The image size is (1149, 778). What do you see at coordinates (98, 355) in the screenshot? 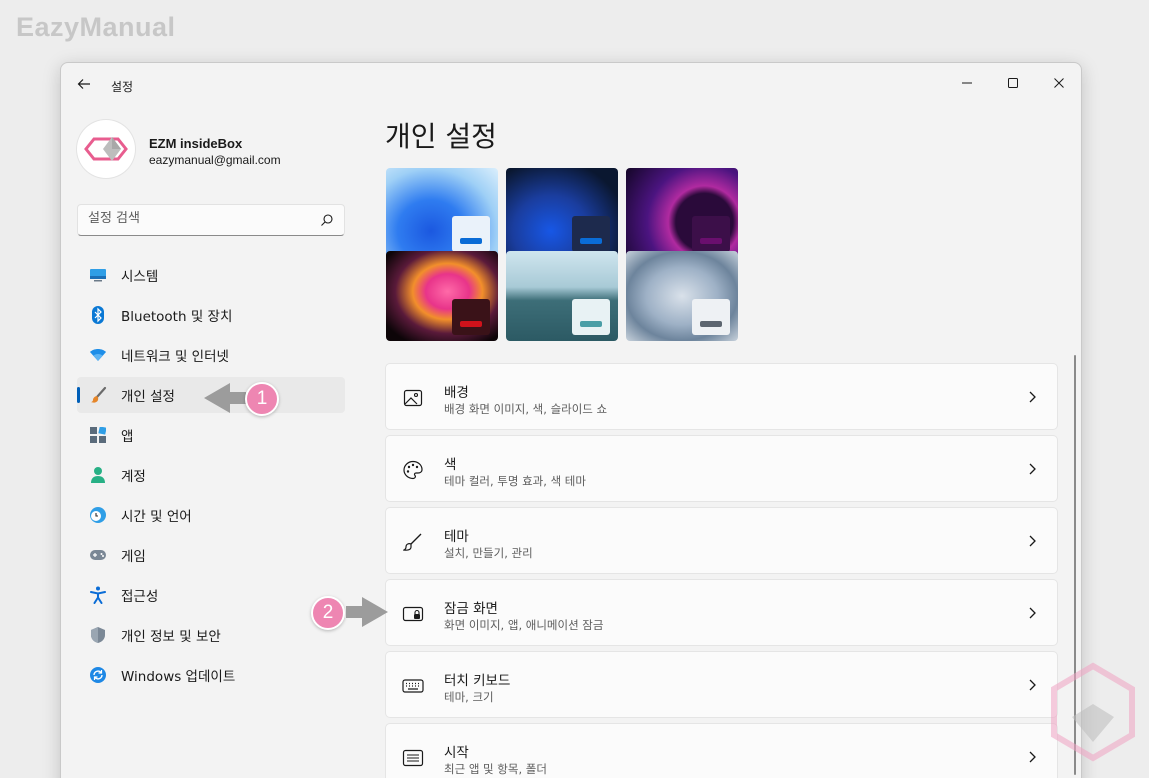
I see `wifi-icon` at bounding box center [98, 355].